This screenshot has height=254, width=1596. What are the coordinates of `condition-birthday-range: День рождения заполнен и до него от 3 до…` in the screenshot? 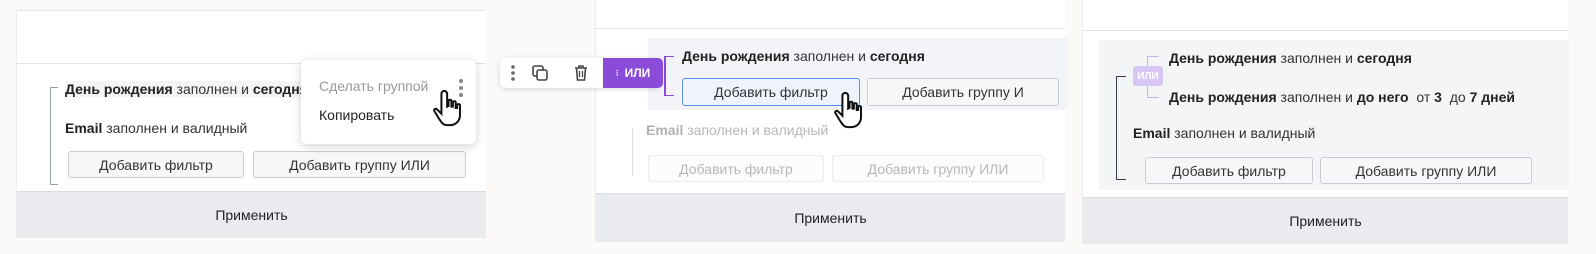 It's located at (1342, 97).